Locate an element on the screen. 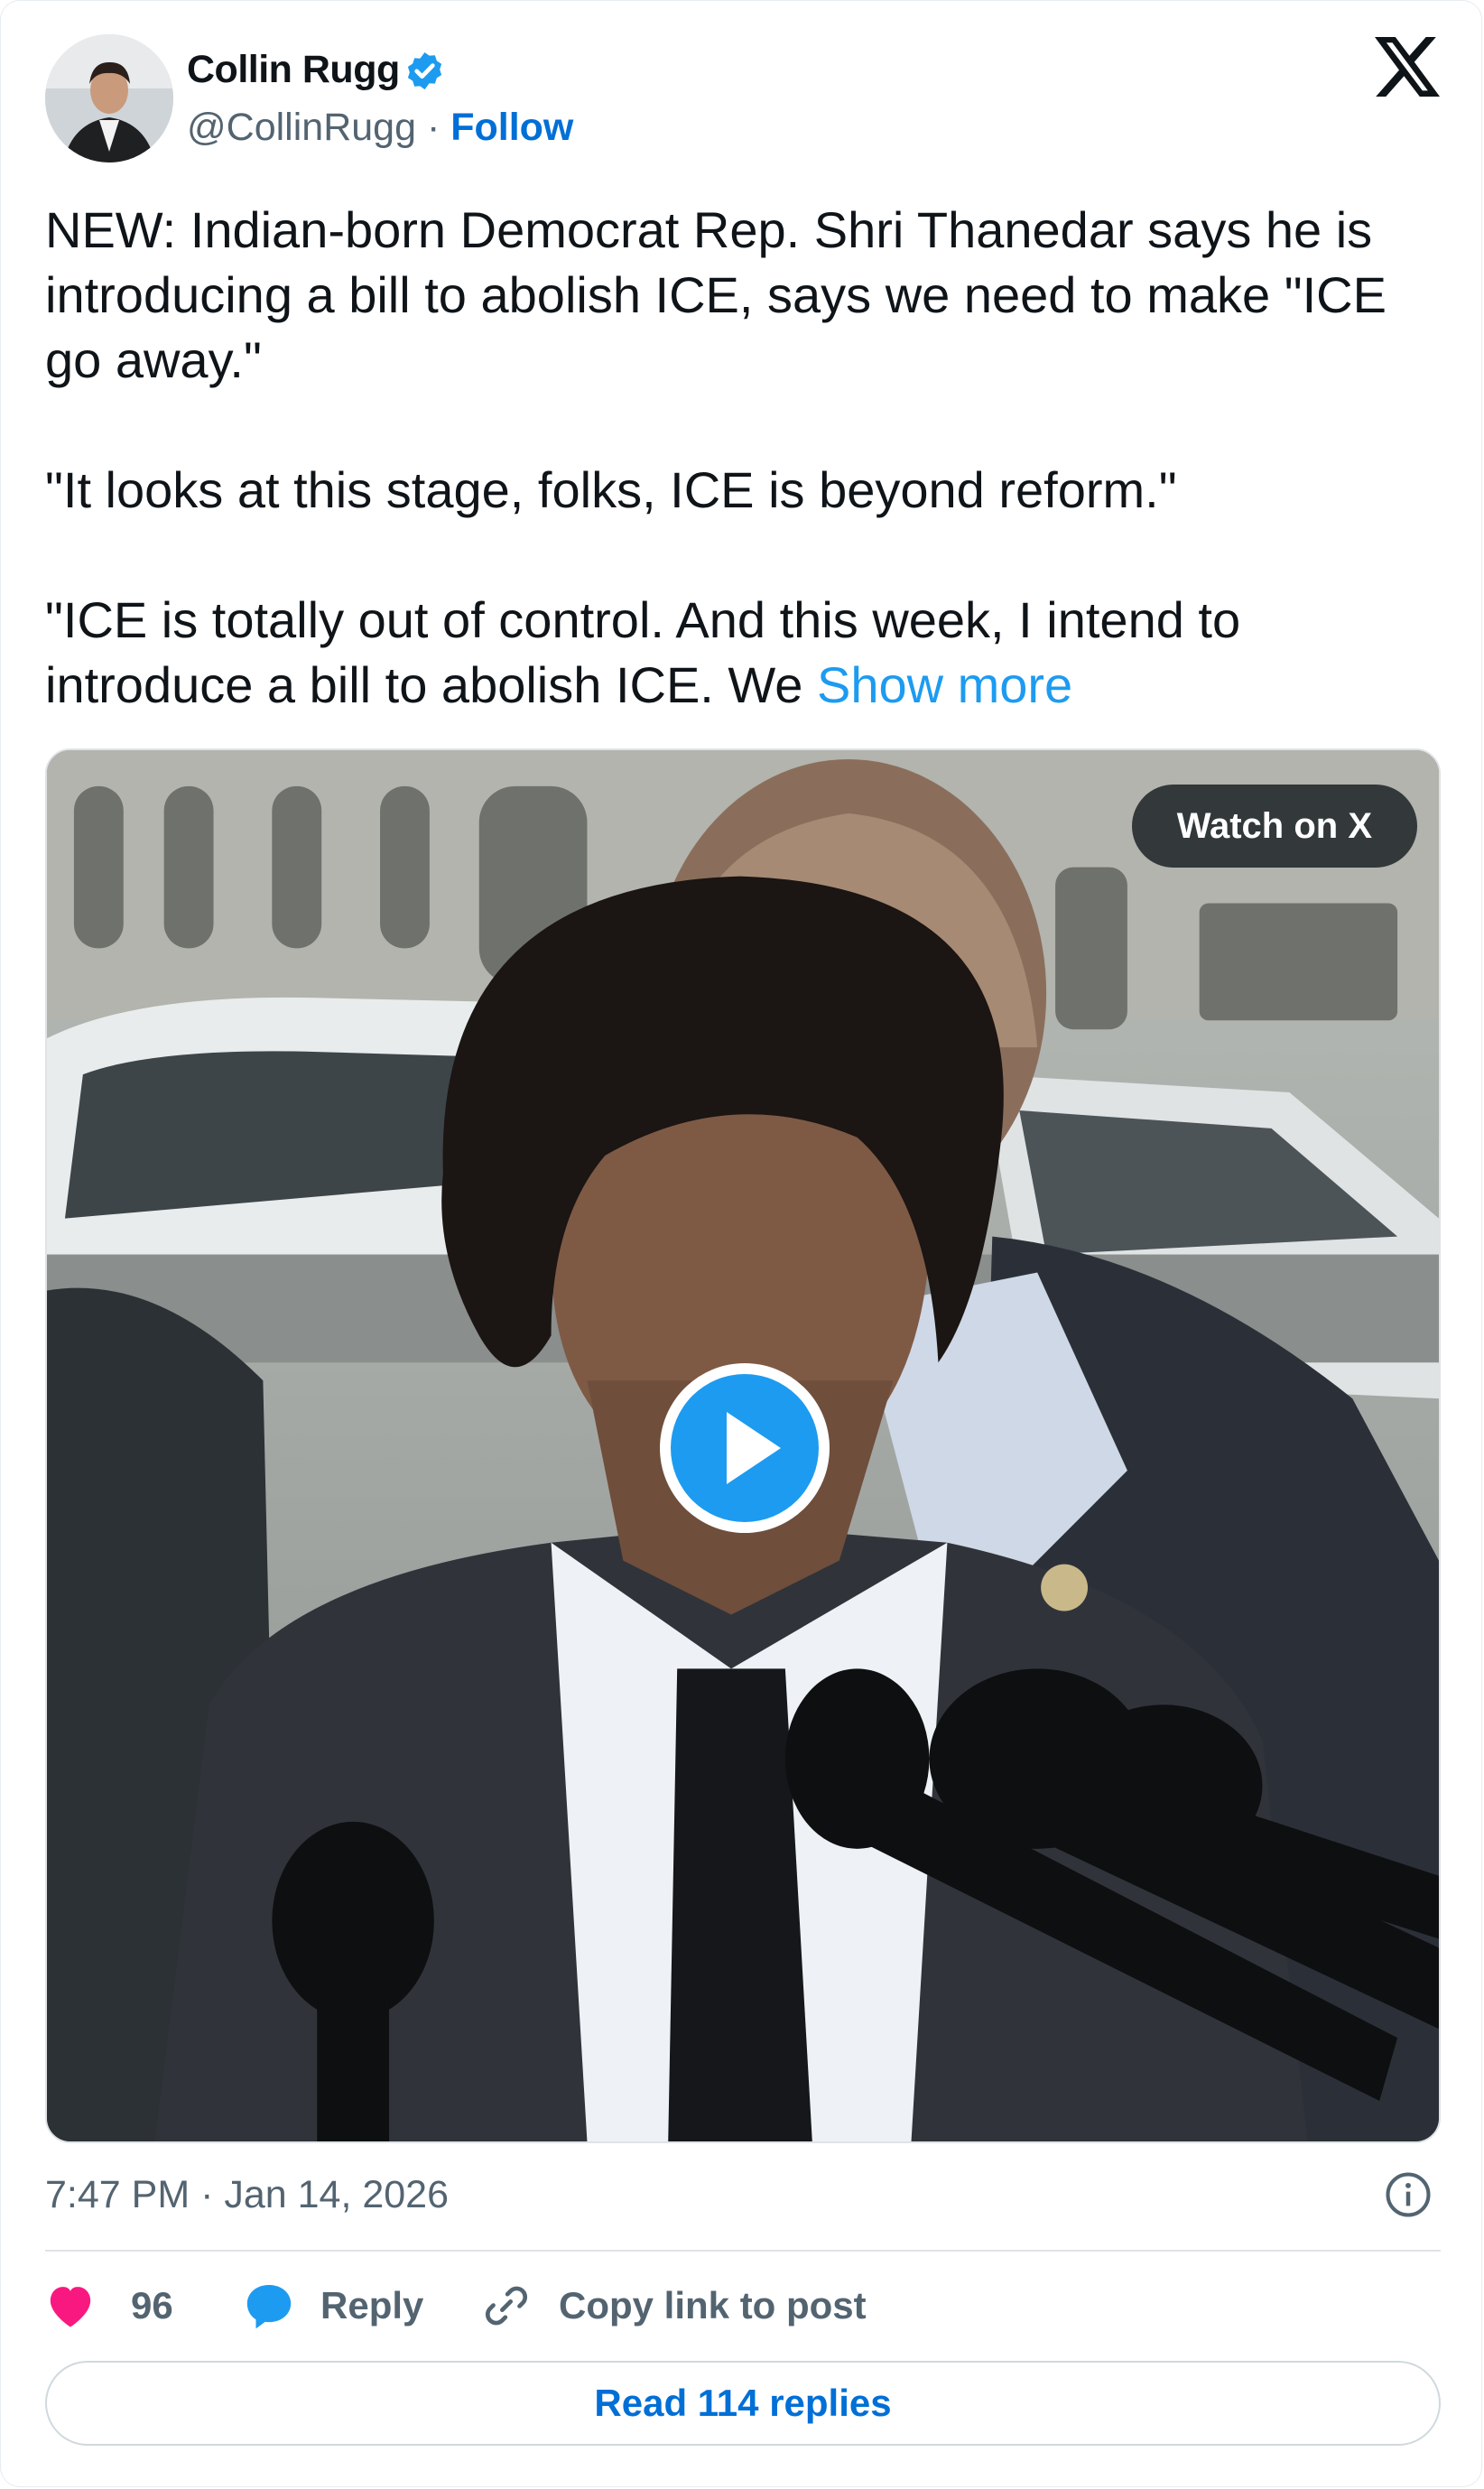 The width and height of the screenshot is (1484, 2489). play-icon is located at coordinates (745, 1448).